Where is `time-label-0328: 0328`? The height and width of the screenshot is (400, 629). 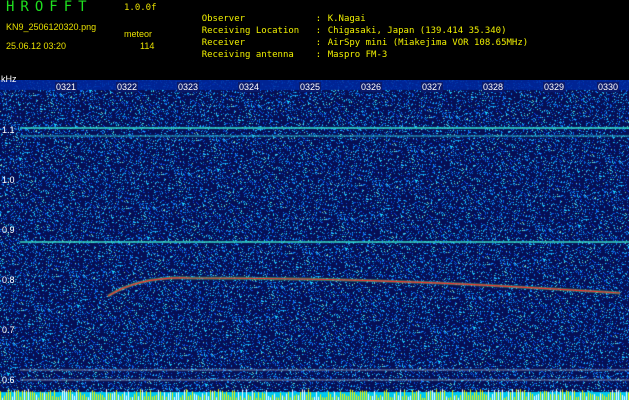 time-label-0328: 0328 is located at coordinates (493, 87).